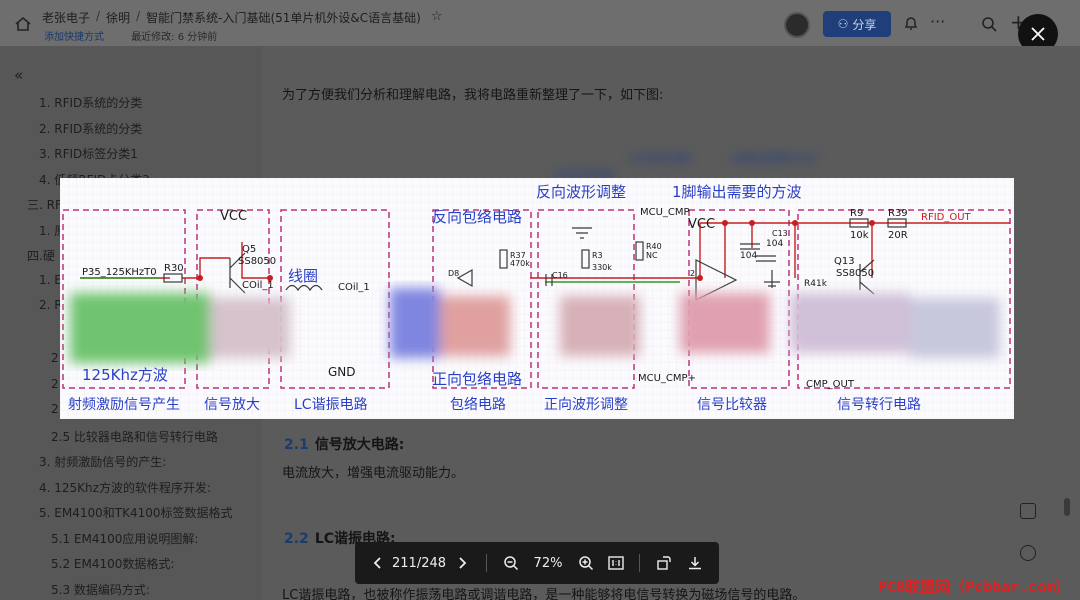 Image resolution: width=1080 pixels, height=600 pixels. I want to click on breadcrumb-item-space: 老张电子, so click(66, 17).